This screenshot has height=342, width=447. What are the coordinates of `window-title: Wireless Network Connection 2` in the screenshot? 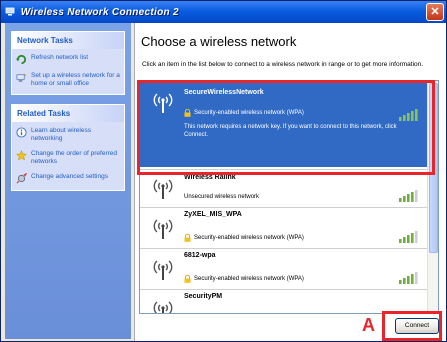 It's located at (99, 12).